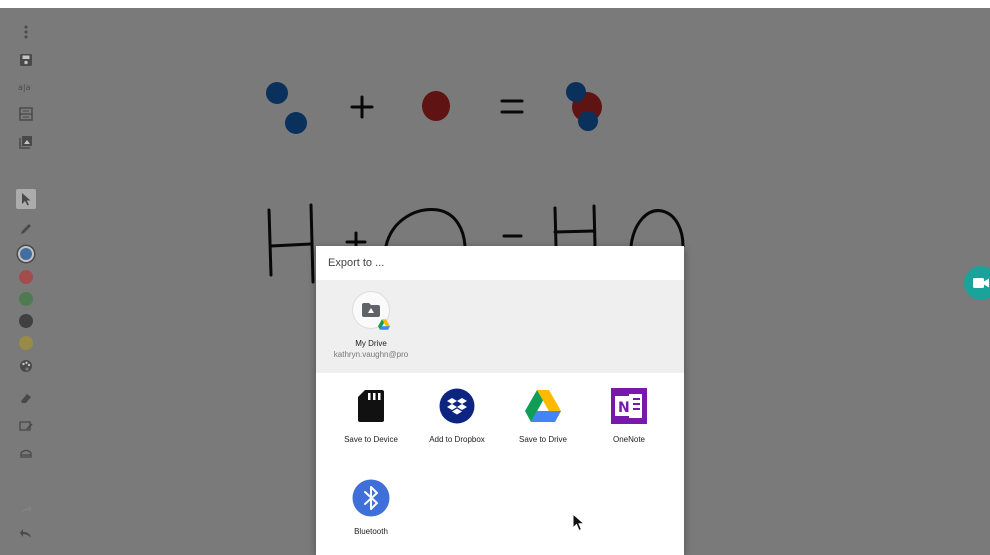 The height and width of the screenshot is (555, 990). I want to click on bluetooth-option: Bluetooth, so click(371, 507).